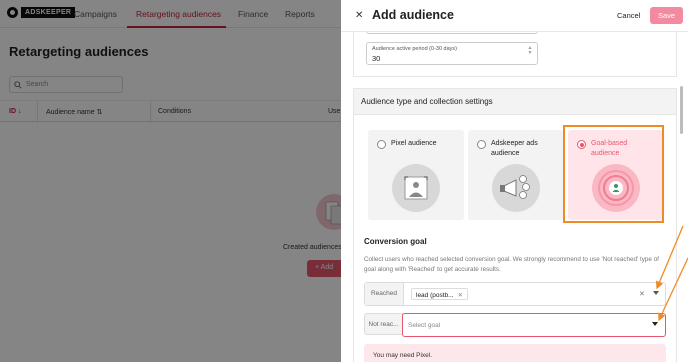 The height and width of the screenshot is (362, 688). I want to click on not-reached-goal-field: Select goal, so click(534, 325).